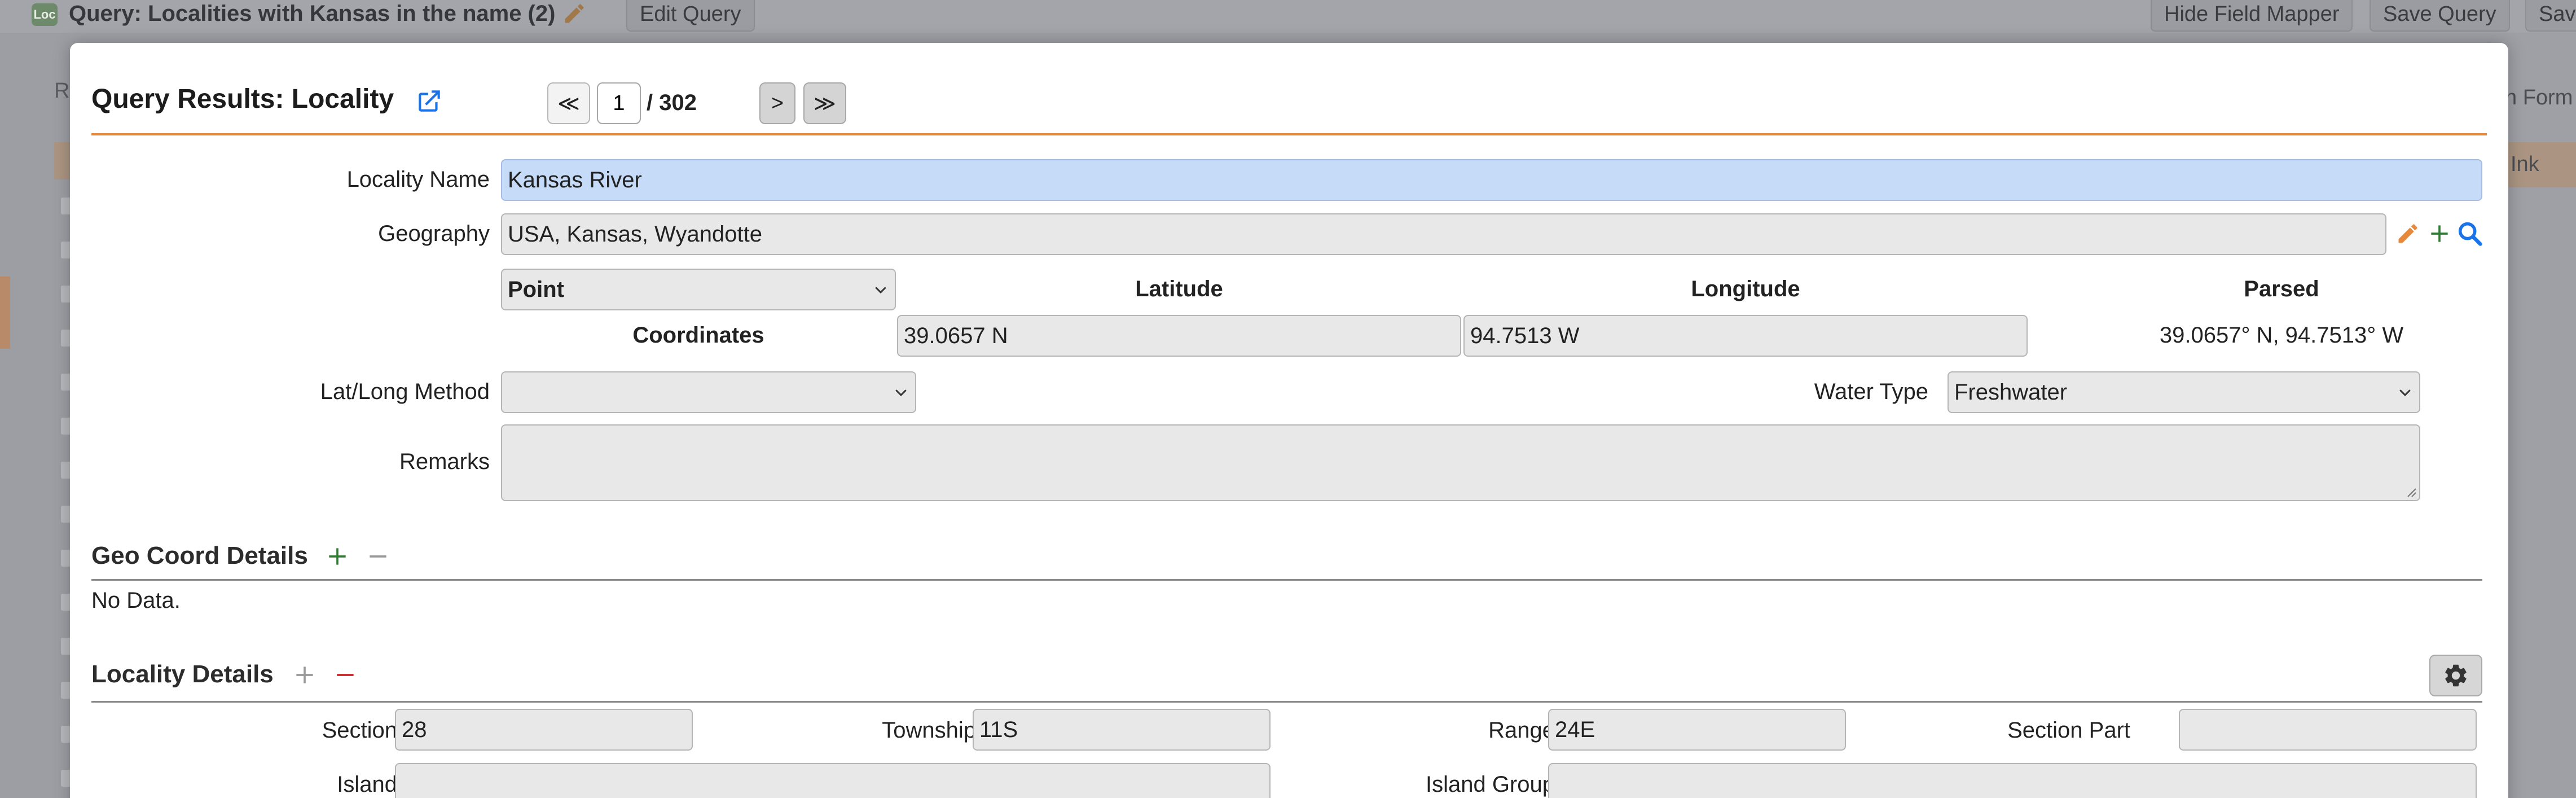 This screenshot has width=2576, height=798. I want to click on water-type-select: Freshwater, so click(2184, 392).